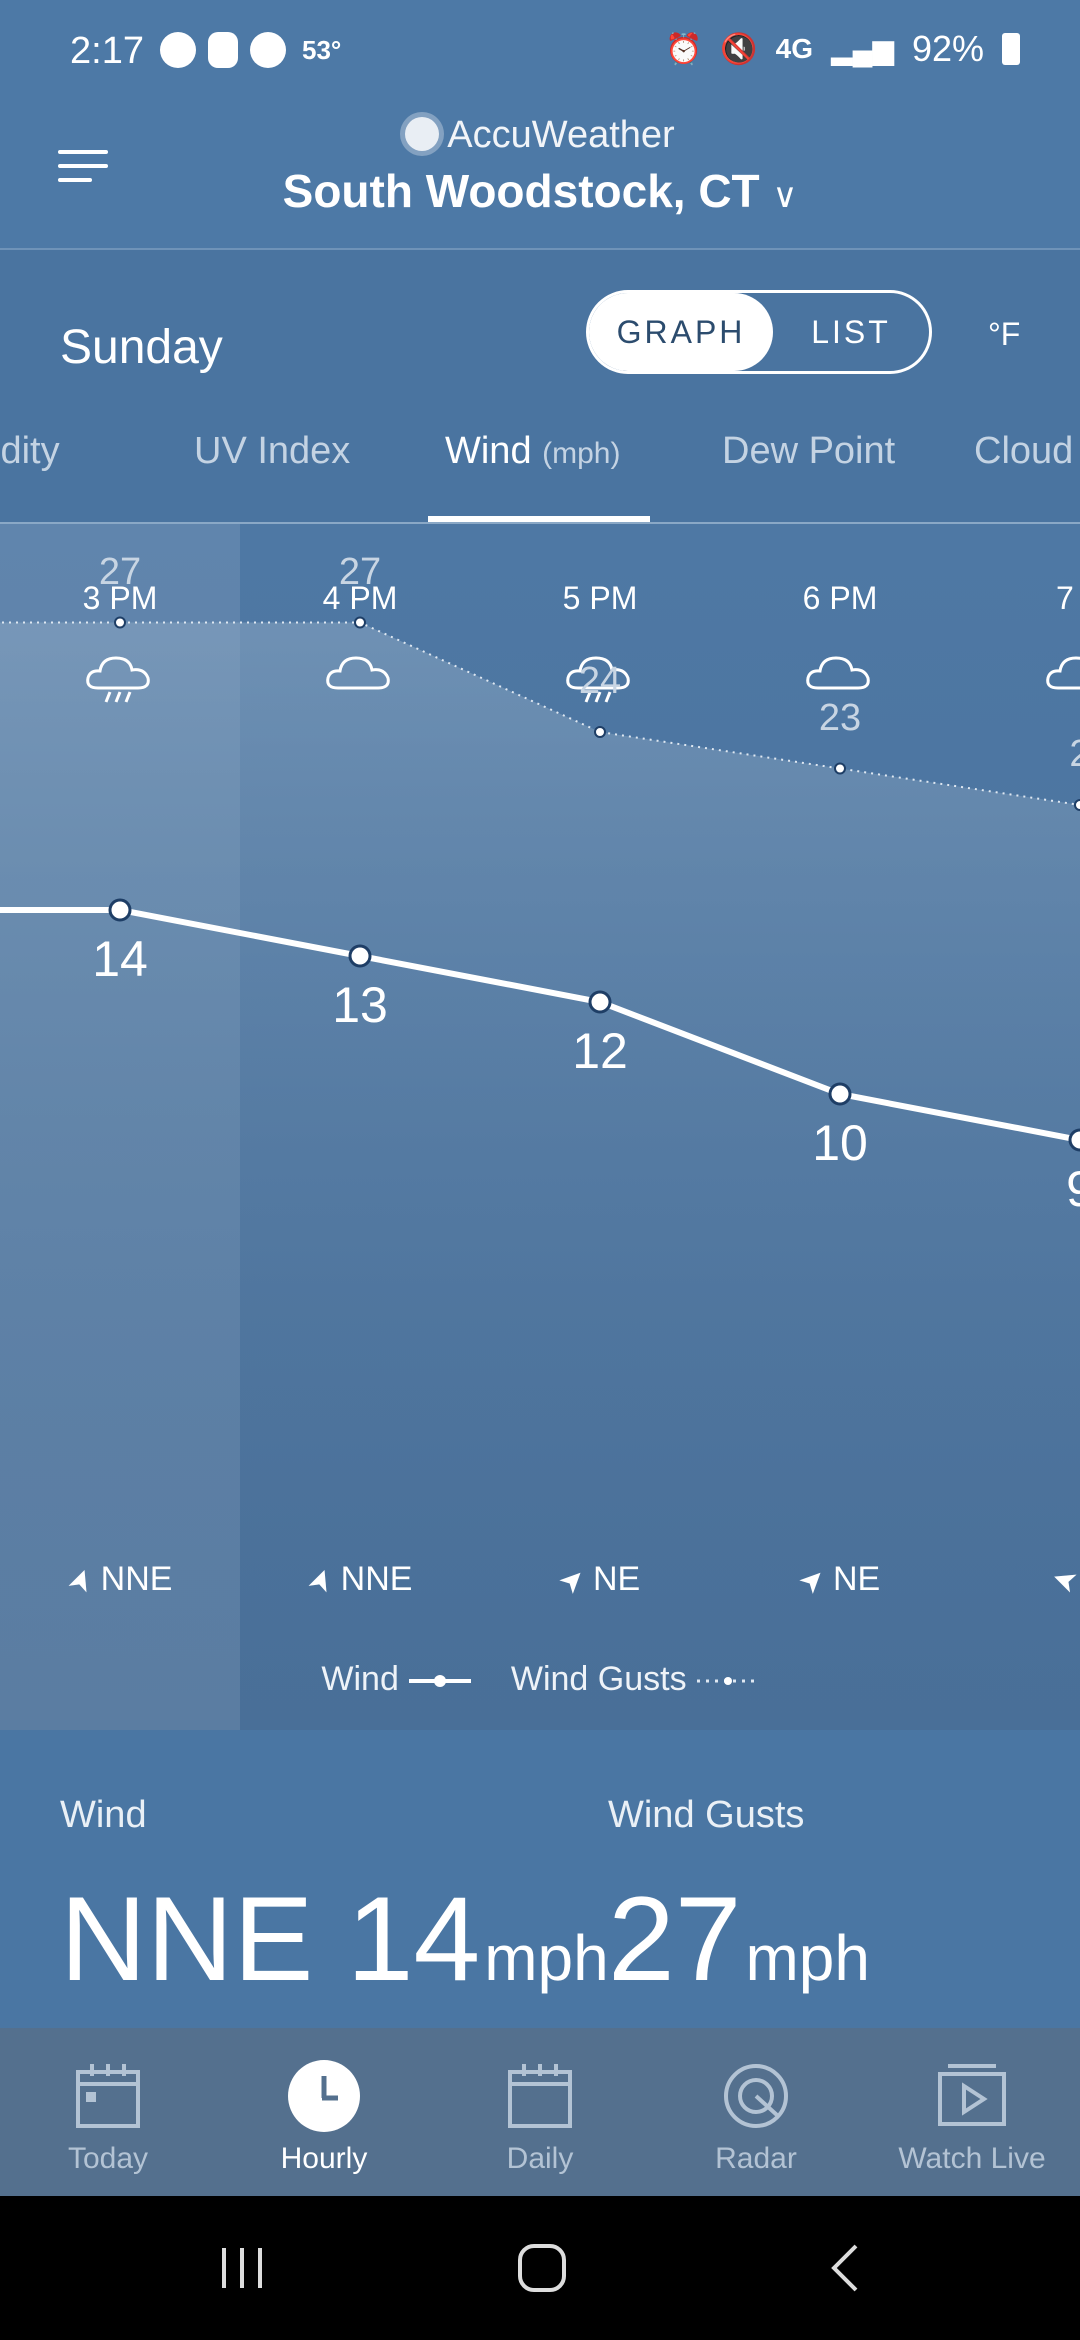 This screenshot has width=1080, height=2340. What do you see at coordinates (439, 1681) in the screenshot?
I see `legend-wind-sample` at bounding box center [439, 1681].